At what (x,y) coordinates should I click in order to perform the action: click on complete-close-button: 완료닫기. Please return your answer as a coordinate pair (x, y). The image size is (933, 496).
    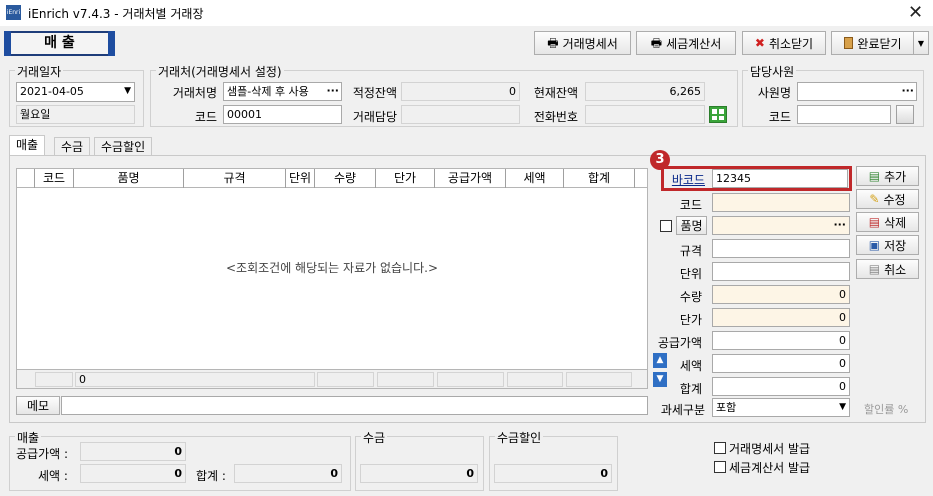
    Looking at the image, I should click on (873, 43).